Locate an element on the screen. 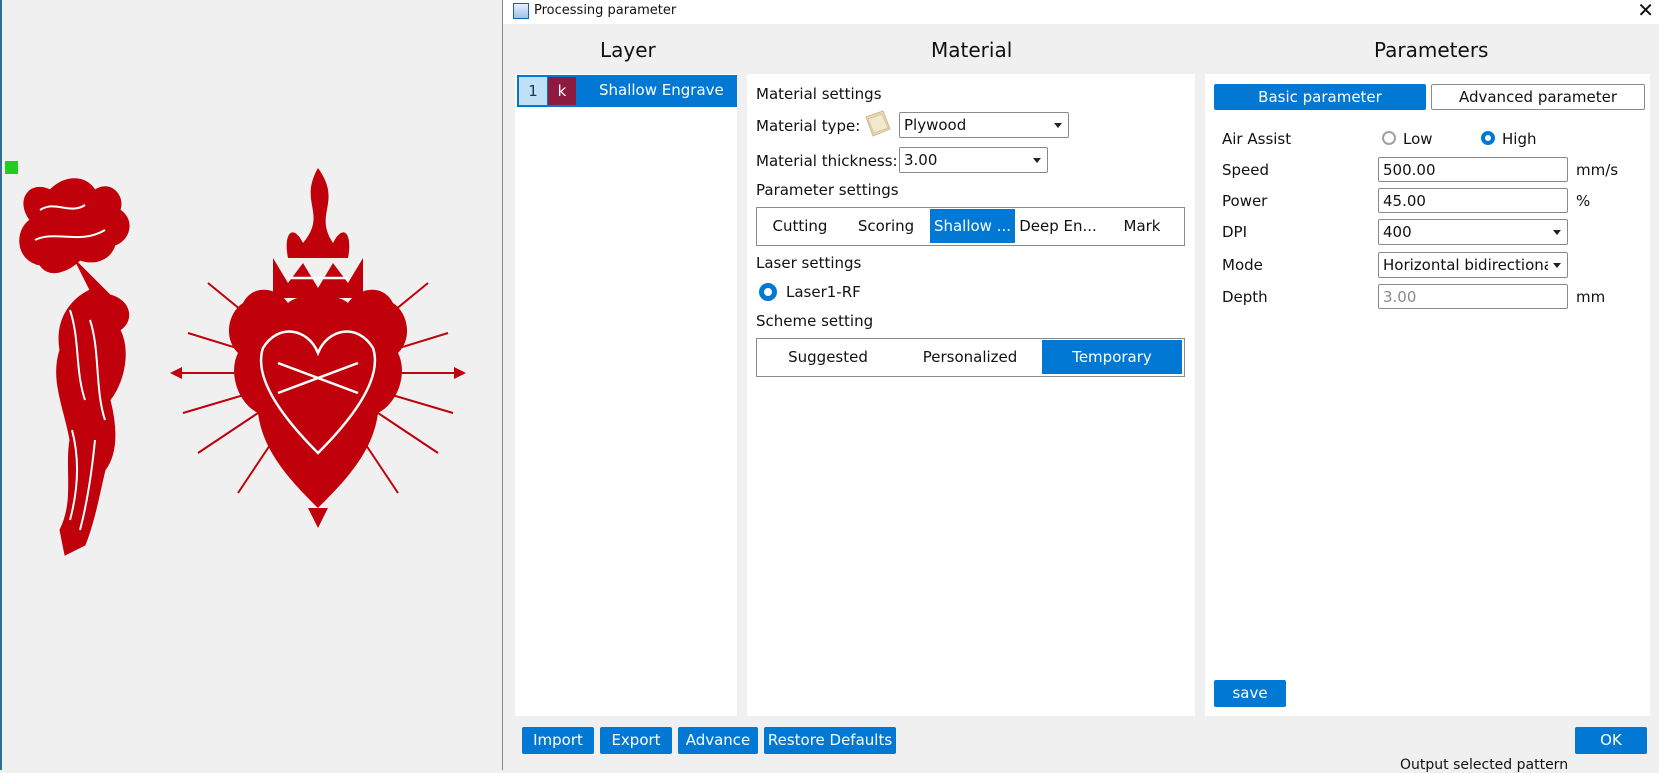 This screenshot has width=1659, height=773. save-button: save is located at coordinates (1250, 693).